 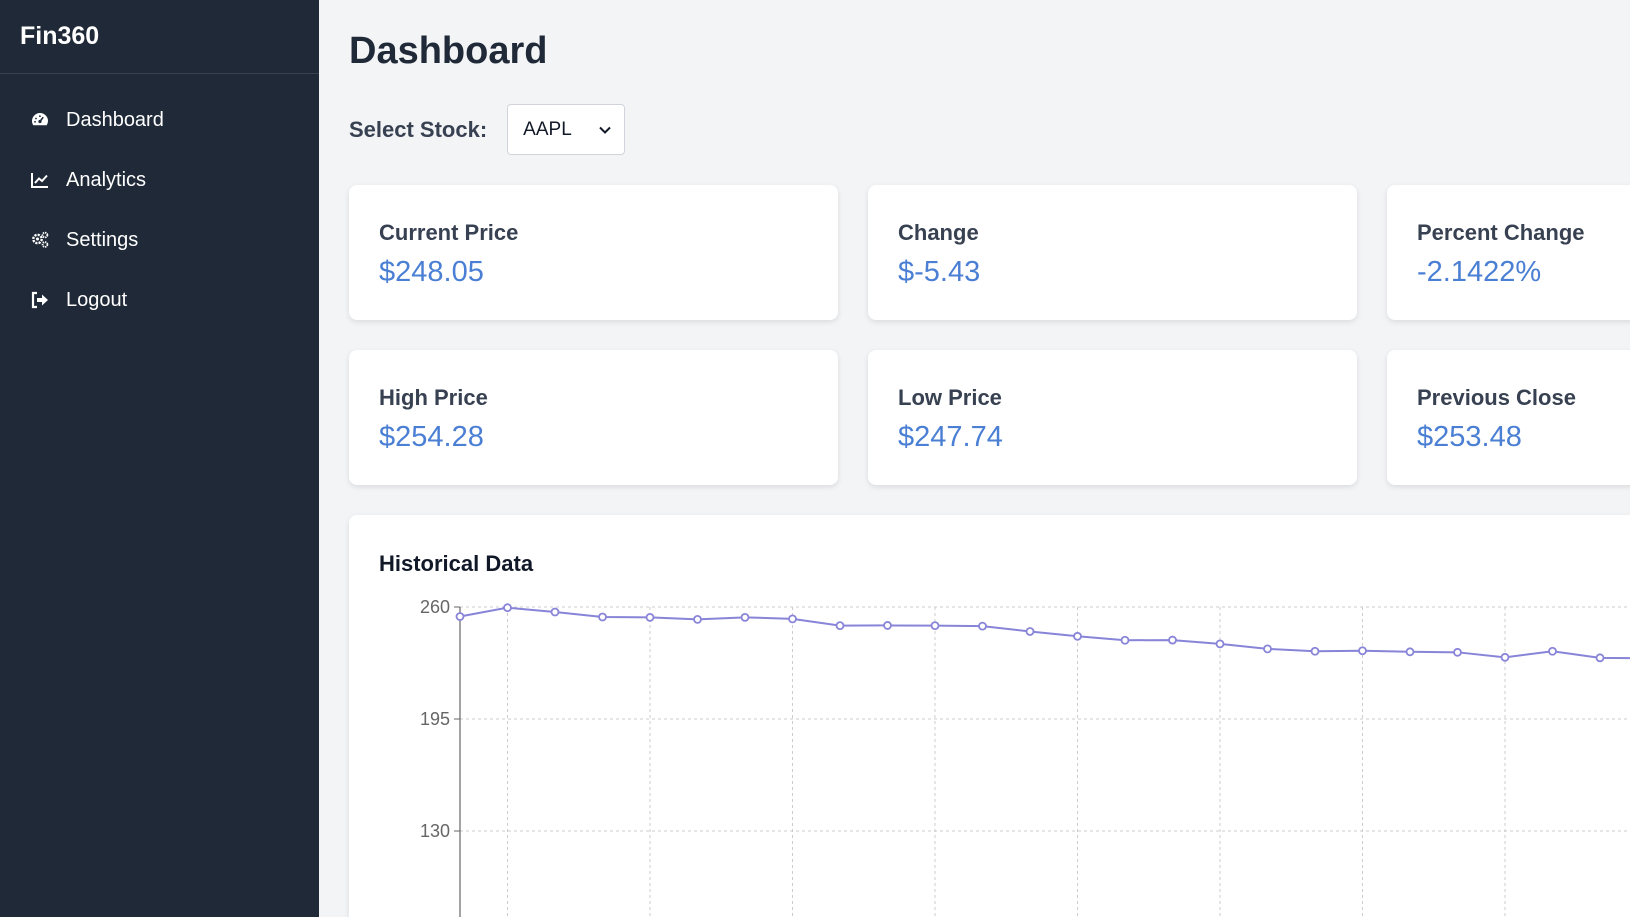 I want to click on stock-select-row: Select Stock: AAPL, so click(x=487, y=129).